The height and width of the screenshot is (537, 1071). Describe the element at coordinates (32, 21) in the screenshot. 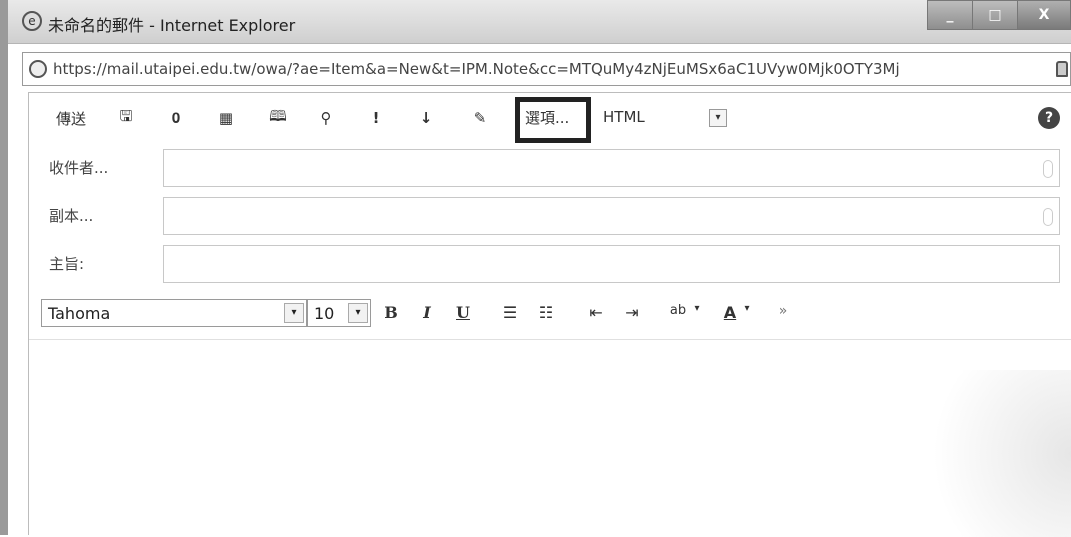

I see `internet-explorer-icon: e` at that location.